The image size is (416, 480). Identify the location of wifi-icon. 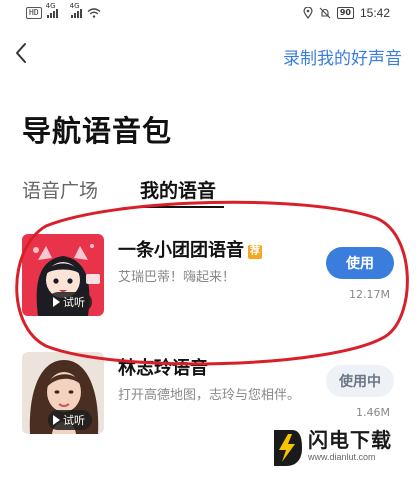
(94, 13).